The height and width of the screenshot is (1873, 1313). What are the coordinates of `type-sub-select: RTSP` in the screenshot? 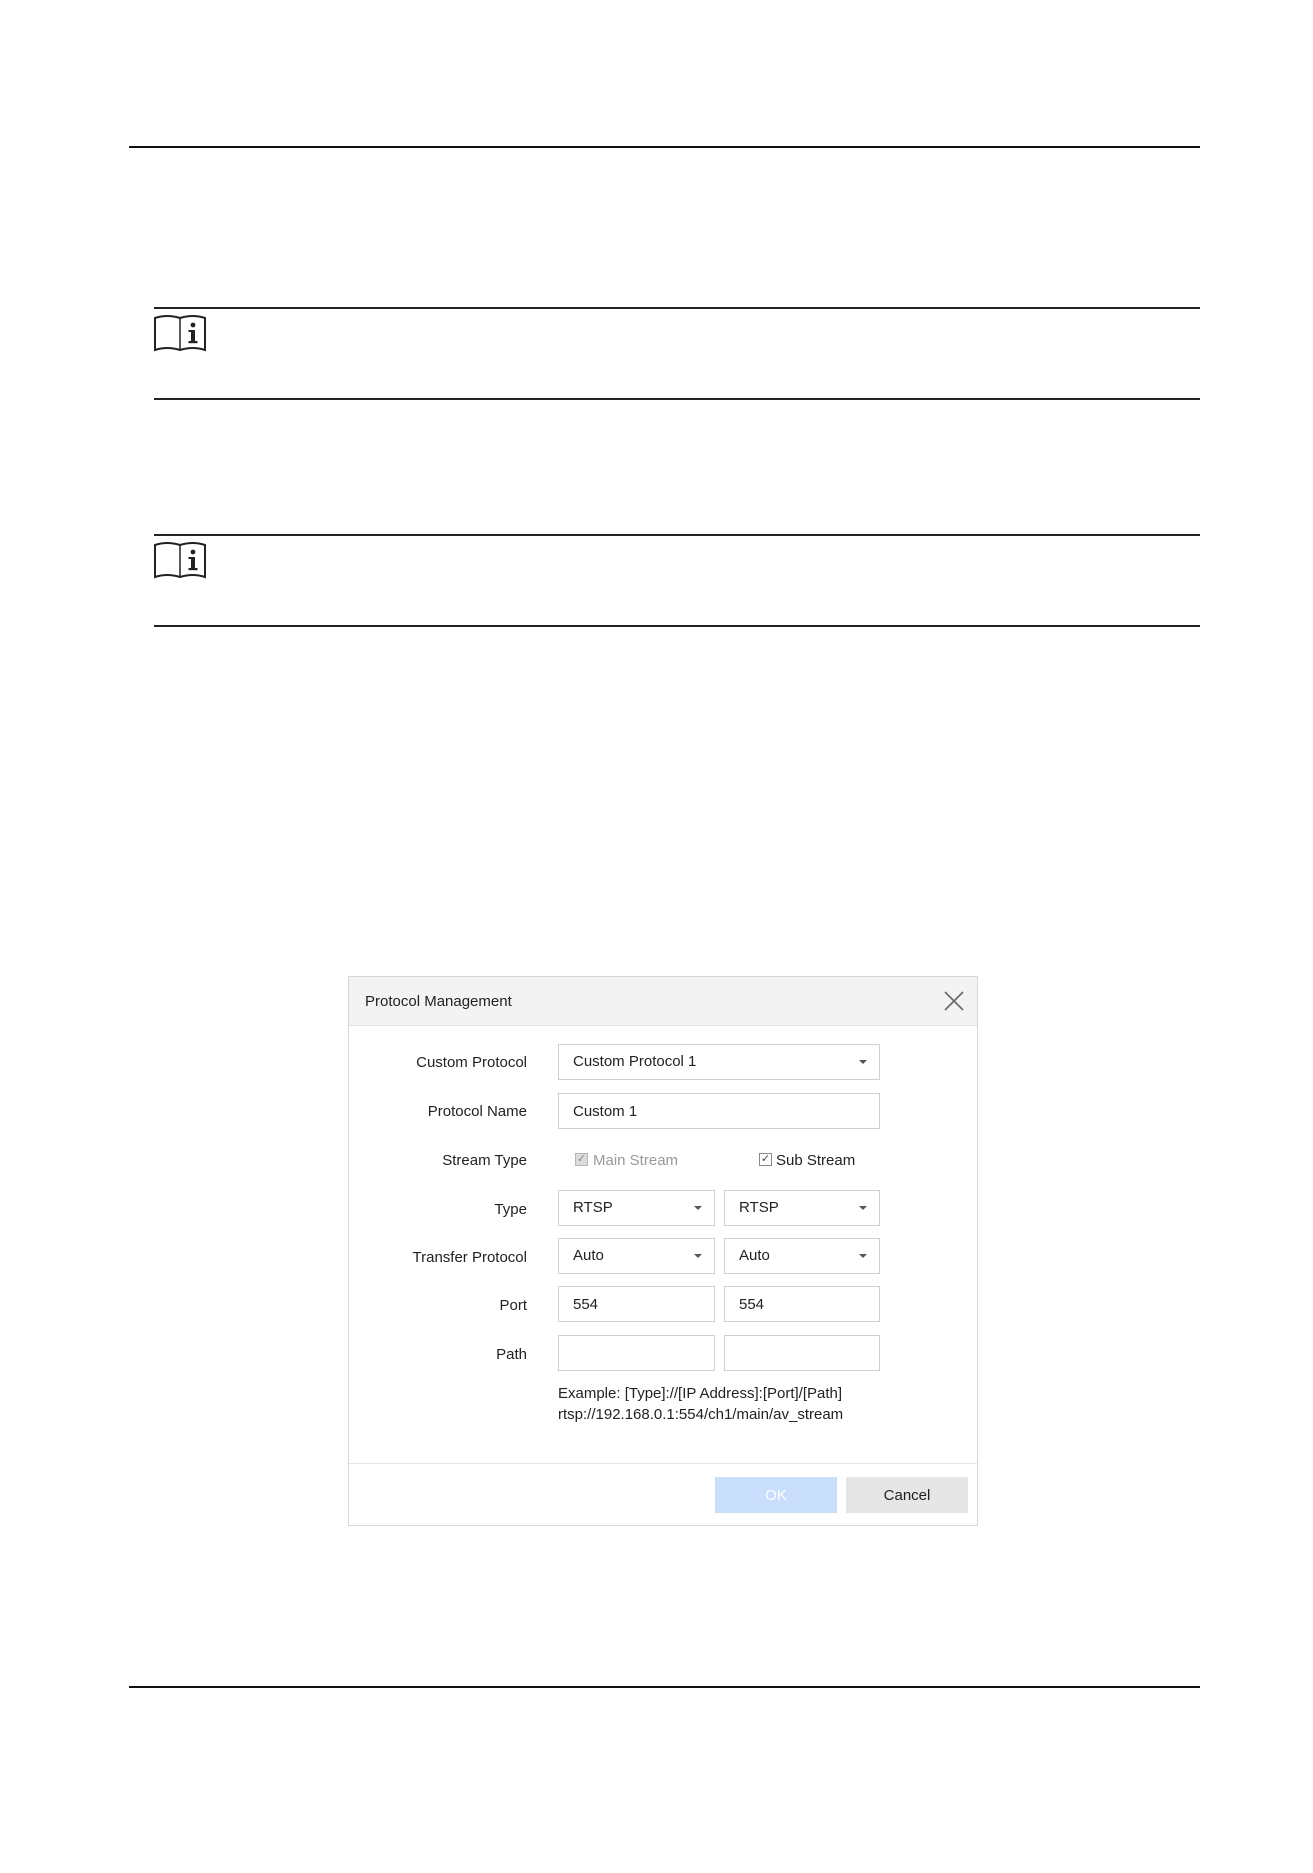 It's located at (802, 1208).